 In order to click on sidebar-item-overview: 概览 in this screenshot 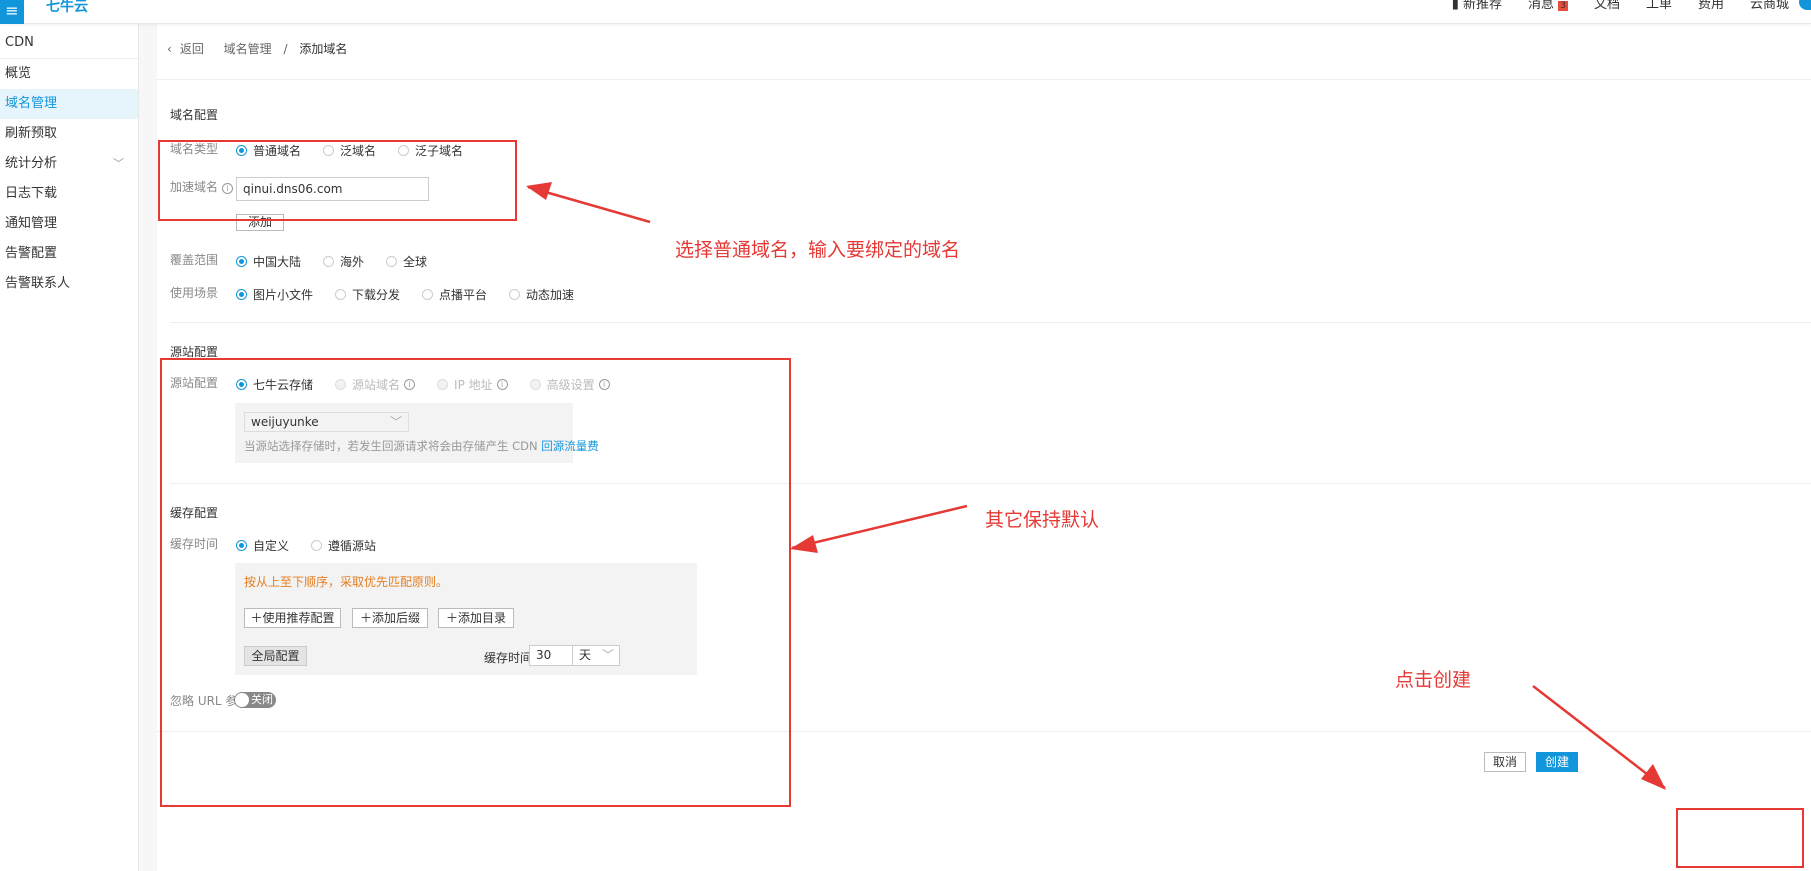, I will do `click(69, 74)`.